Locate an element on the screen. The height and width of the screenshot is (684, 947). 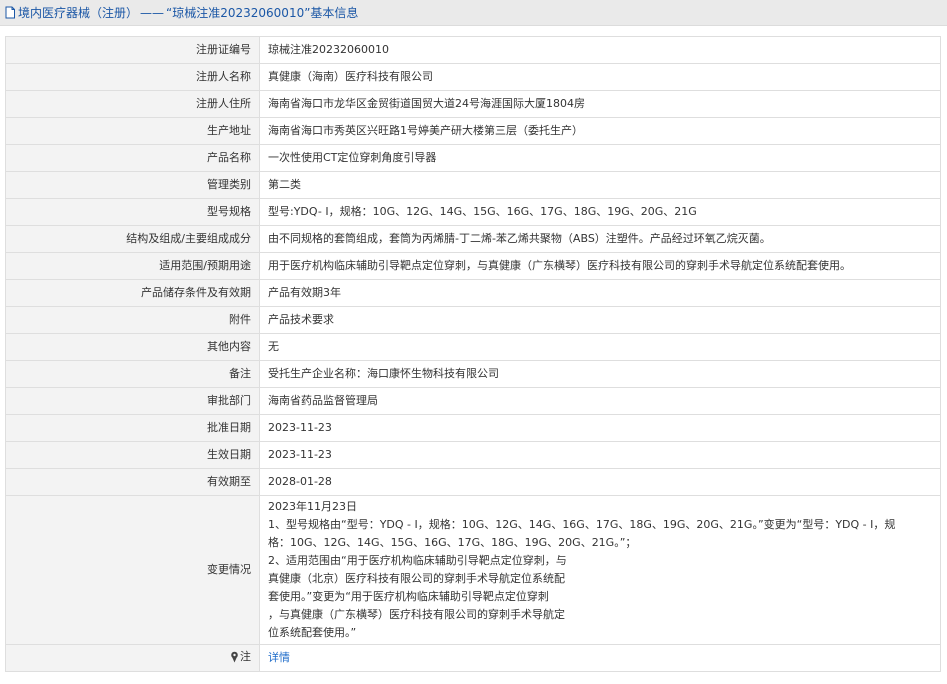
table-row: 管理类别 第二类 is located at coordinates (473, 185).